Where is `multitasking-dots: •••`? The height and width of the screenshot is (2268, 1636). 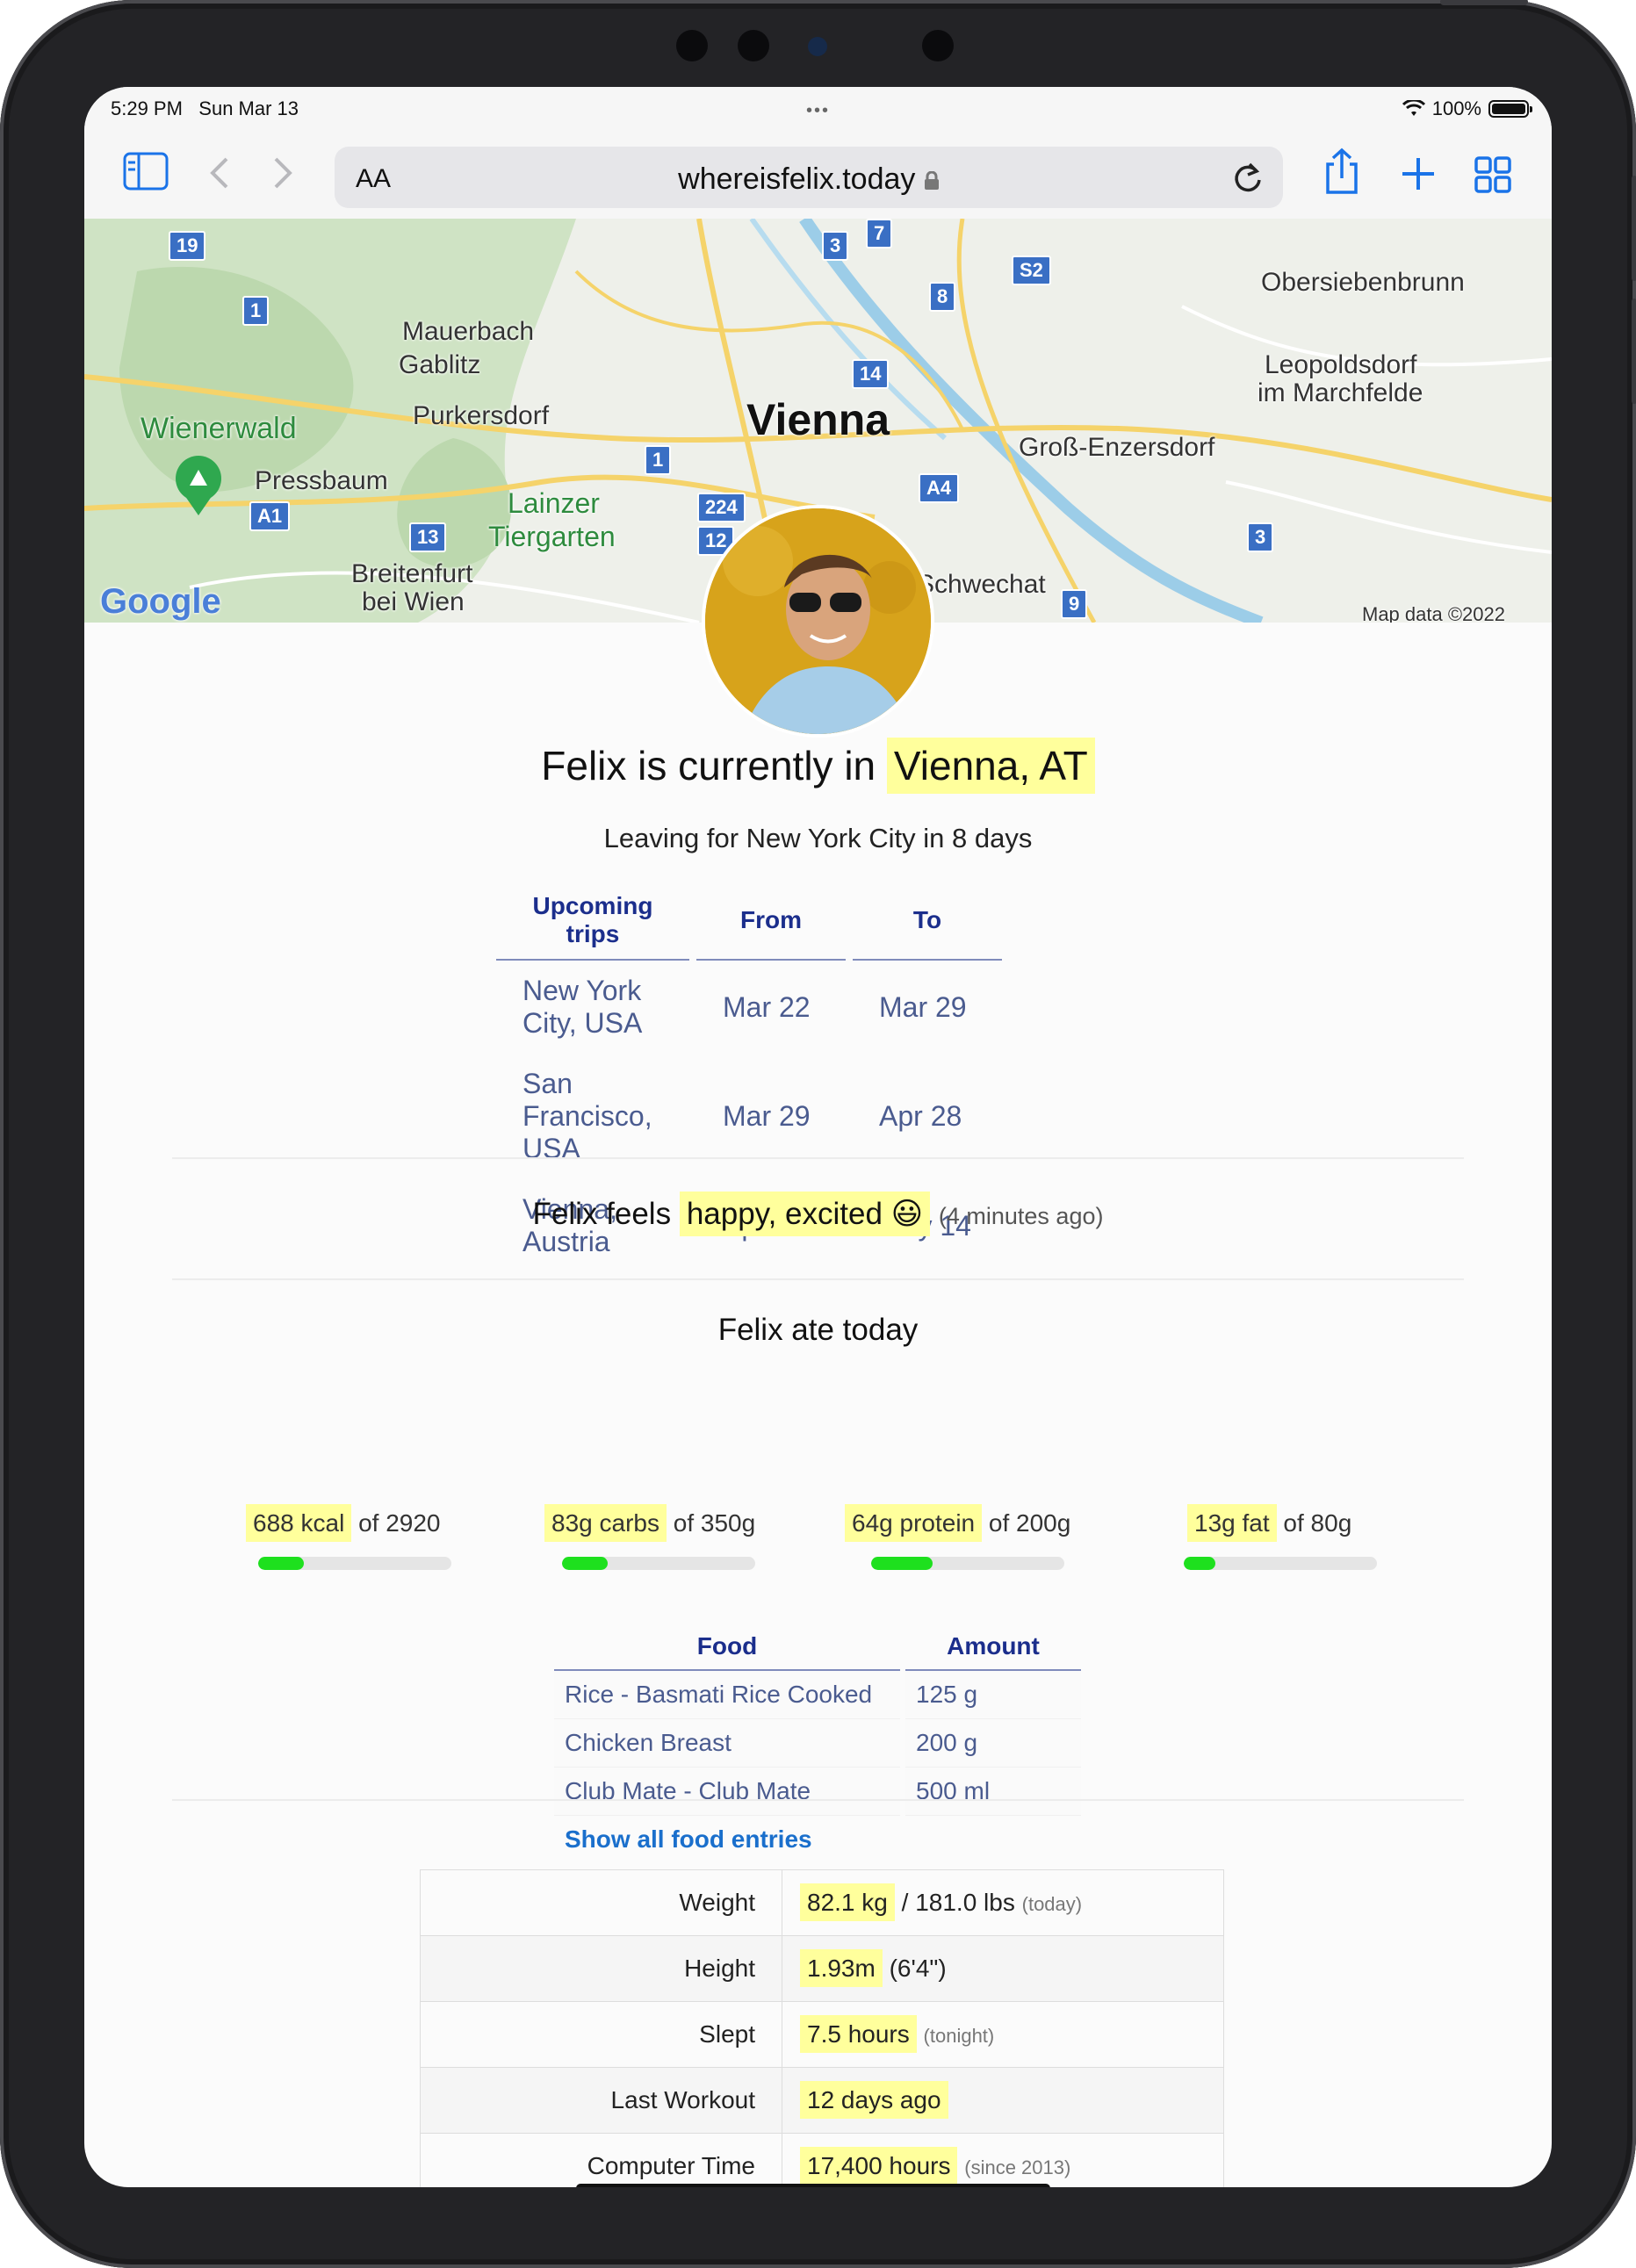 multitasking-dots: ••• is located at coordinates (818, 111).